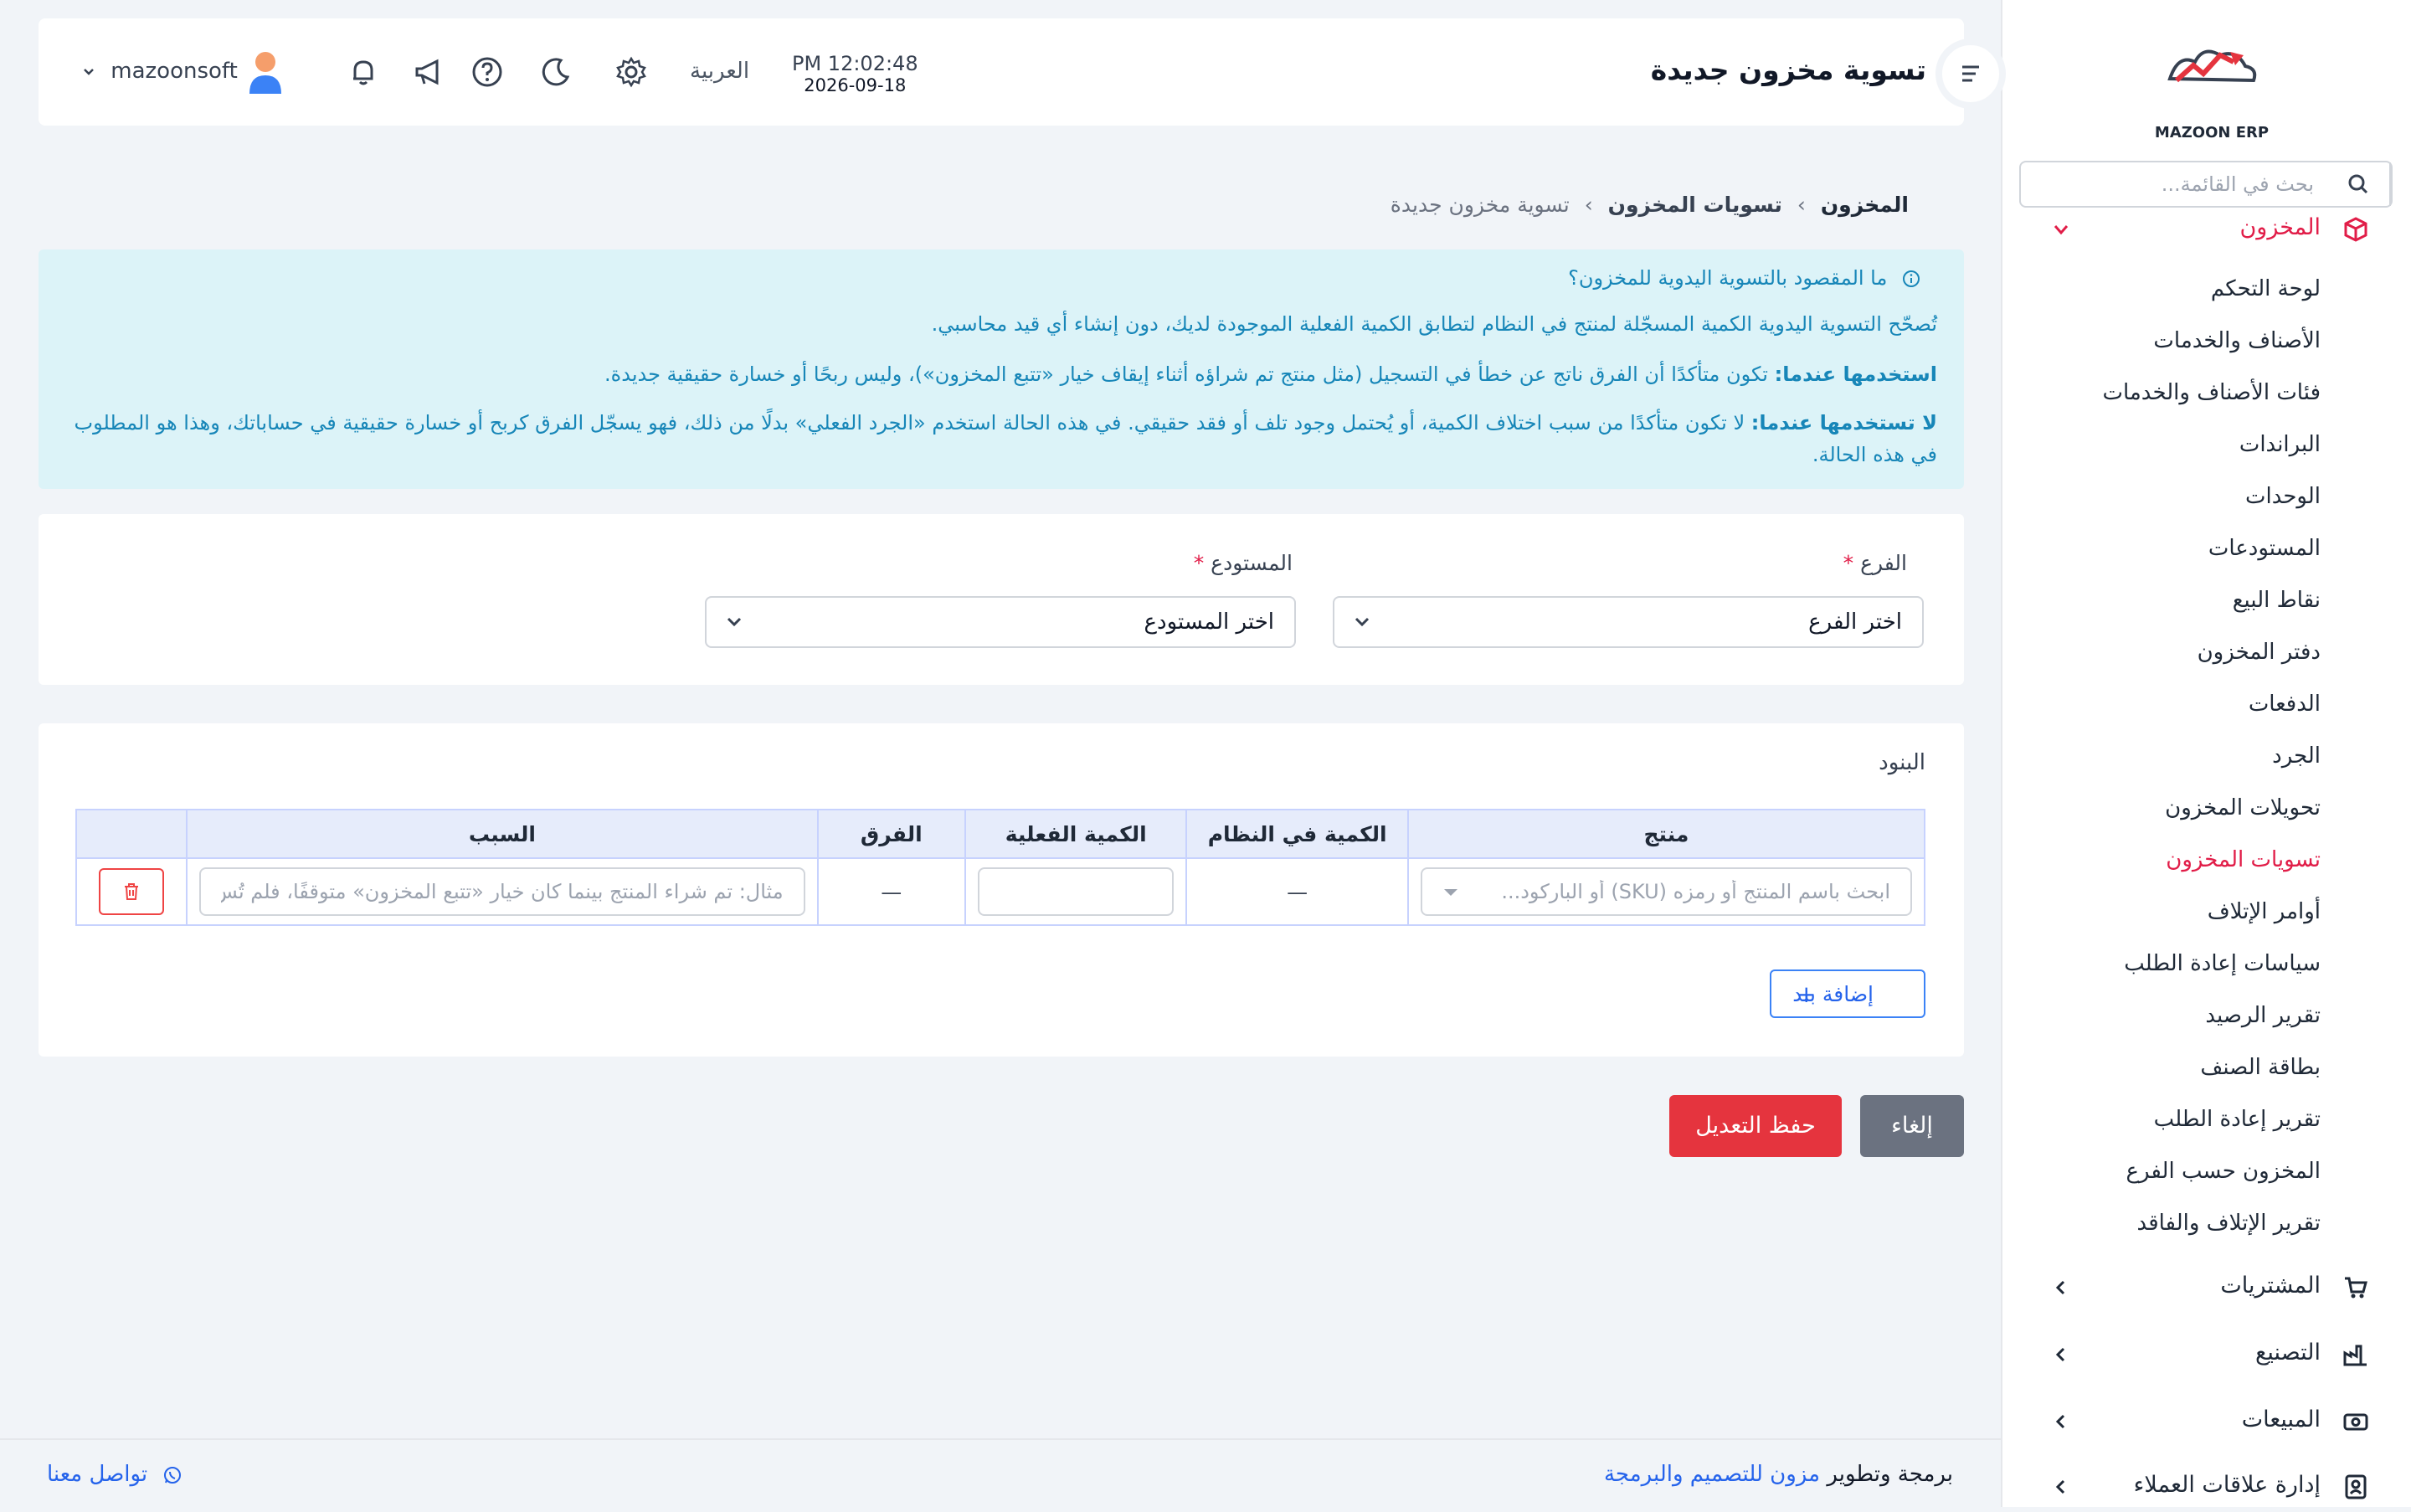 This screenshot has width=2411, height=1512. I want to click on clock: PM 12:02:48 2026-09-18, so click(855, 74).